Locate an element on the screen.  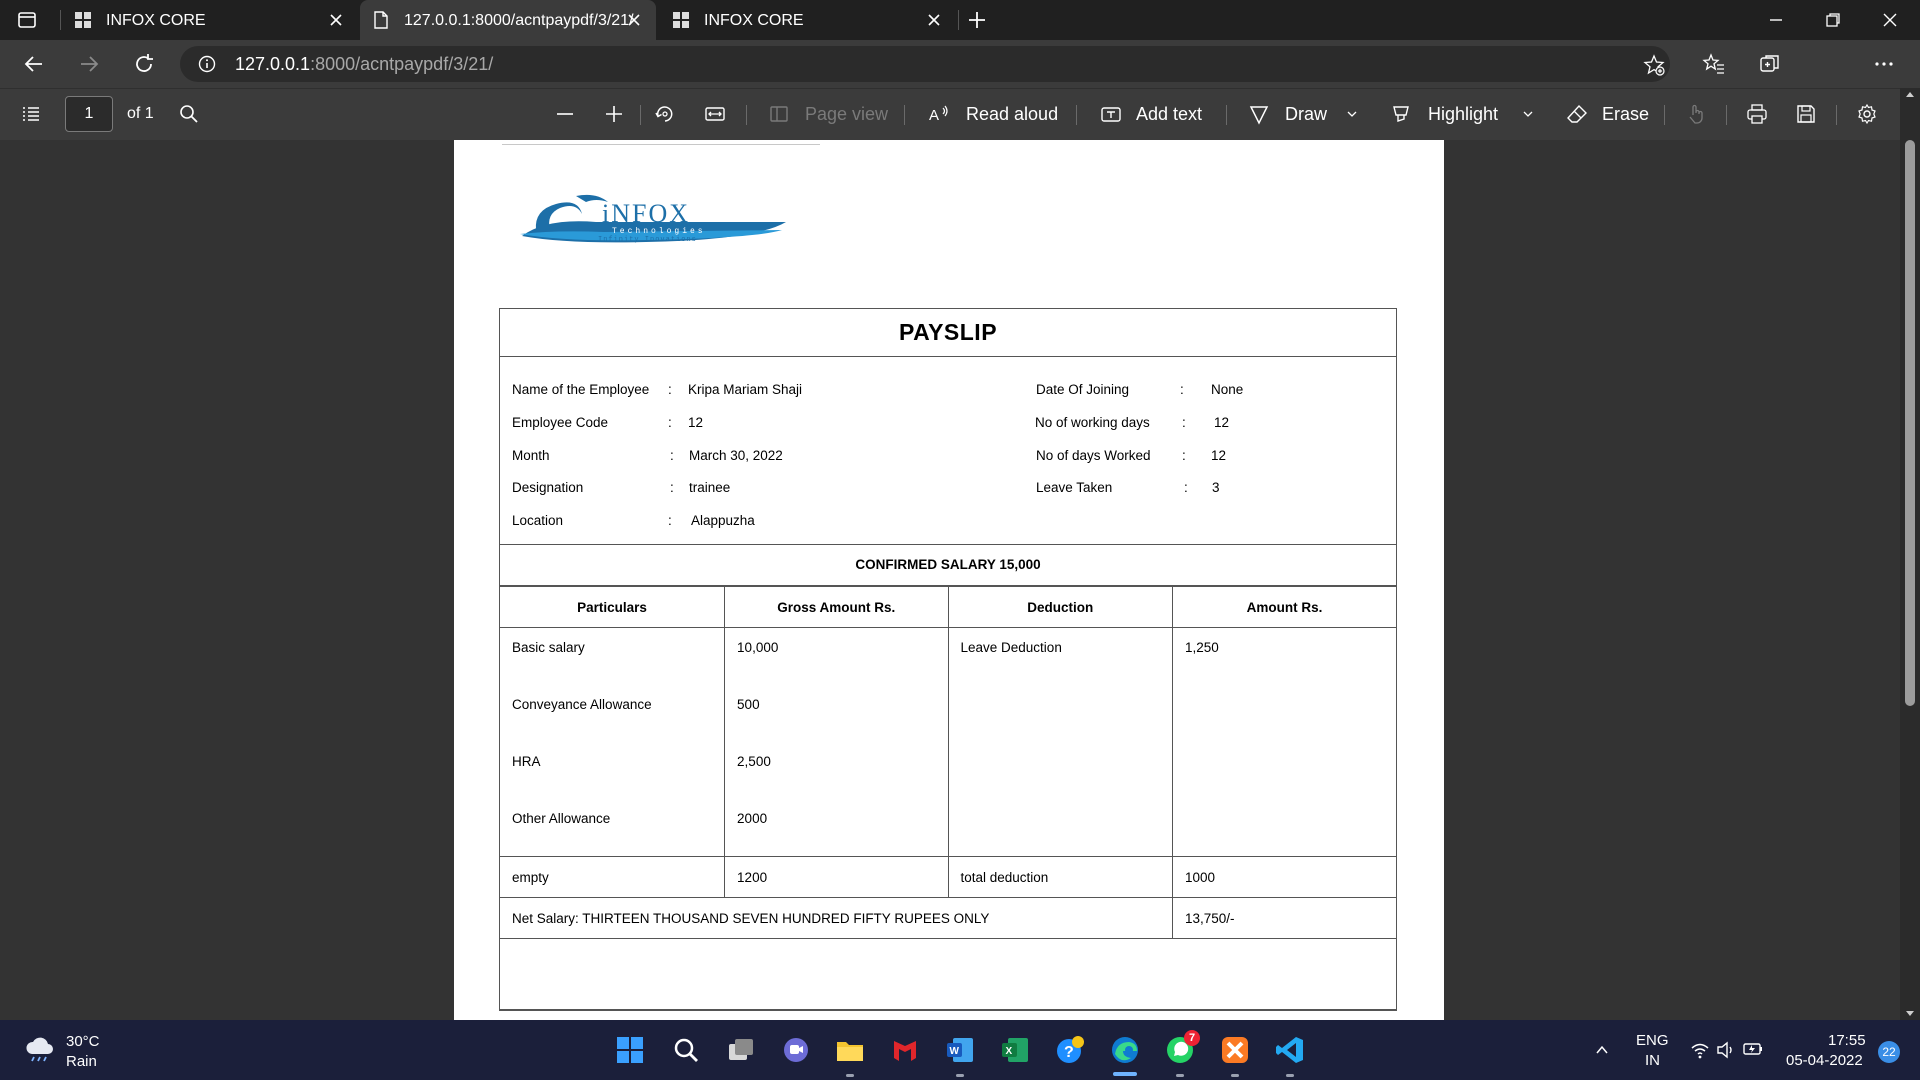
url-input: 127.0.0.1:8000/acntpaypdf/3/21/ is located at coordinates (925, 64).